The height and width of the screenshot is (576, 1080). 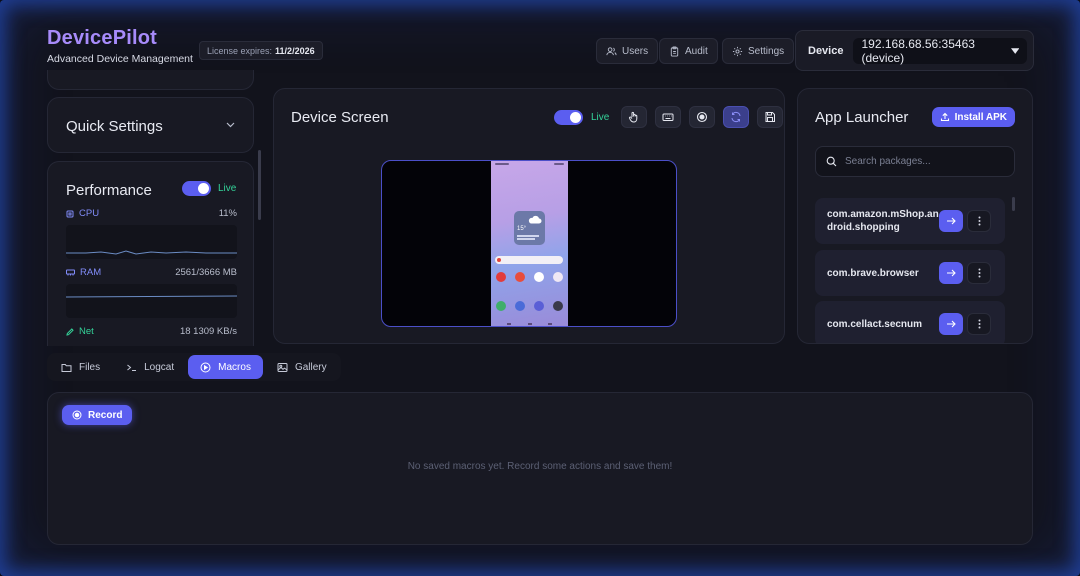 I want to click on keyboard-icon, so click(x=668, y=117).